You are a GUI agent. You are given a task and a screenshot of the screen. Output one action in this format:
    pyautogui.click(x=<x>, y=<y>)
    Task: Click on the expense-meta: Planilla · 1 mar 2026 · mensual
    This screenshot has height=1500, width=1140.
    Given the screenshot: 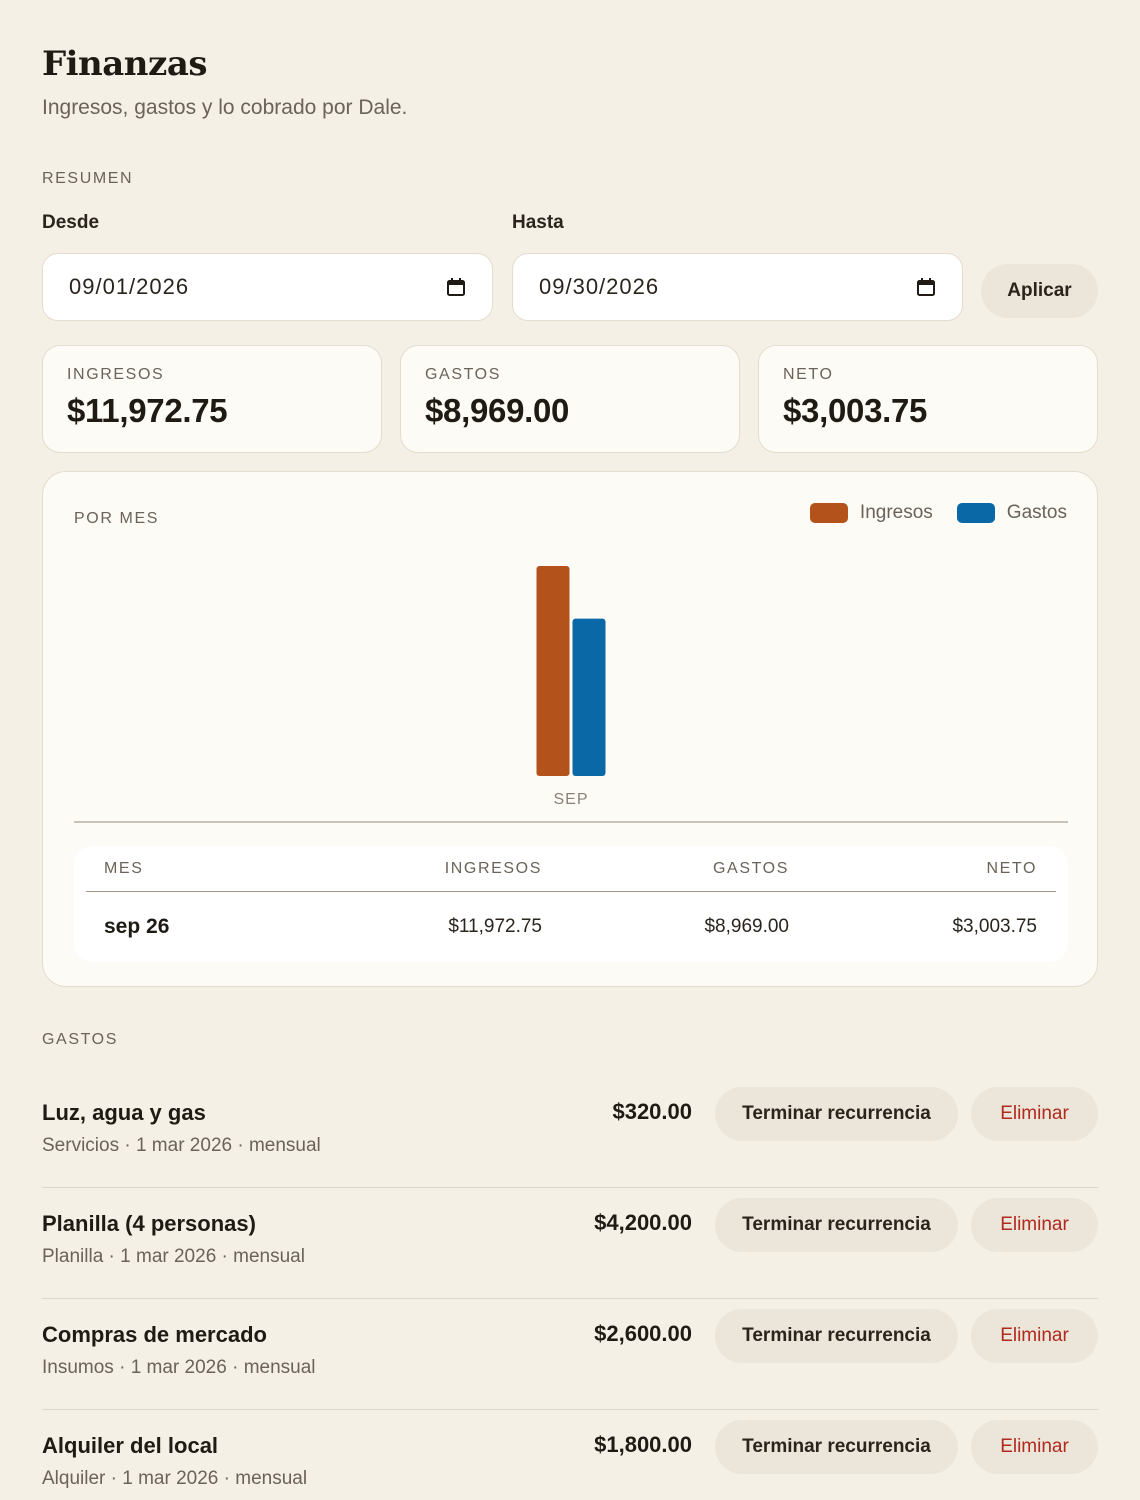 What is the action you would take?
    pyautogui.click(x=173, y=1256)
    